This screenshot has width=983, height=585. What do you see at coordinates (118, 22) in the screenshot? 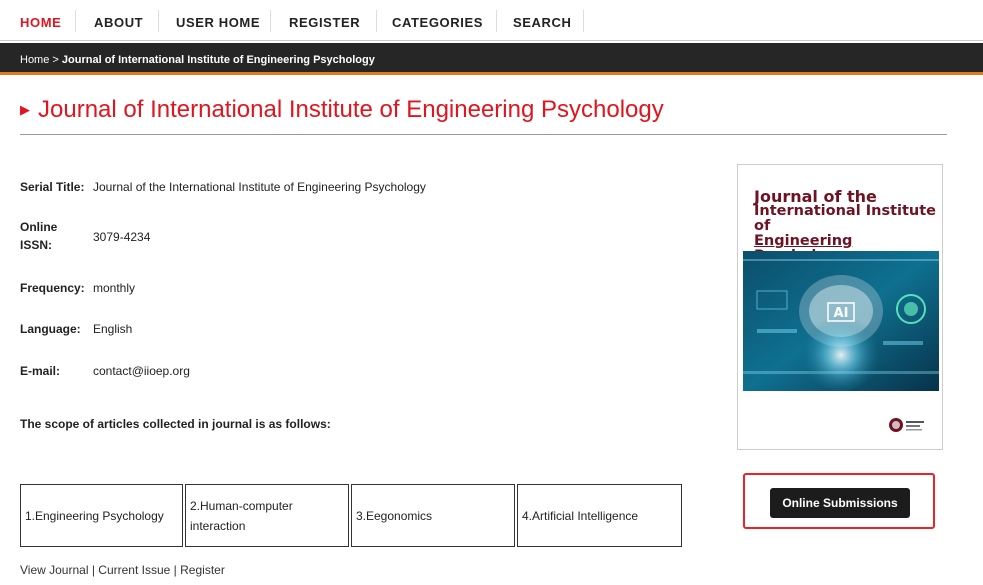
I see `nav-about: ABOUT` at bounding box center [118, 22].